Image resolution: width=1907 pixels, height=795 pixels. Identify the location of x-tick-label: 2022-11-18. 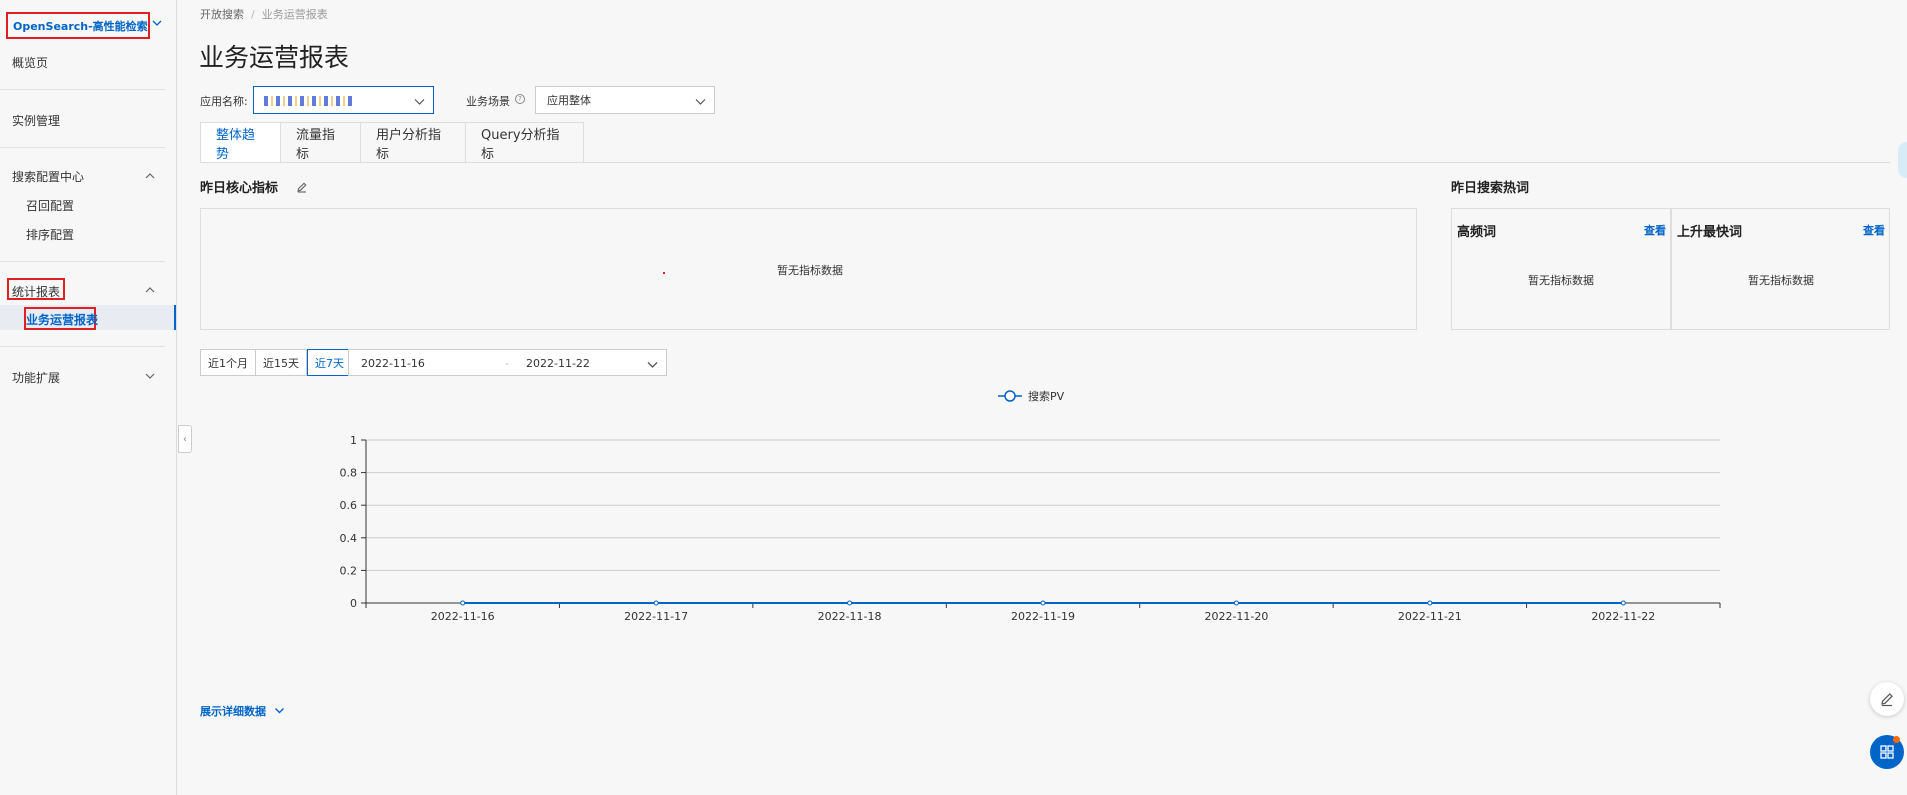
(850, 616).